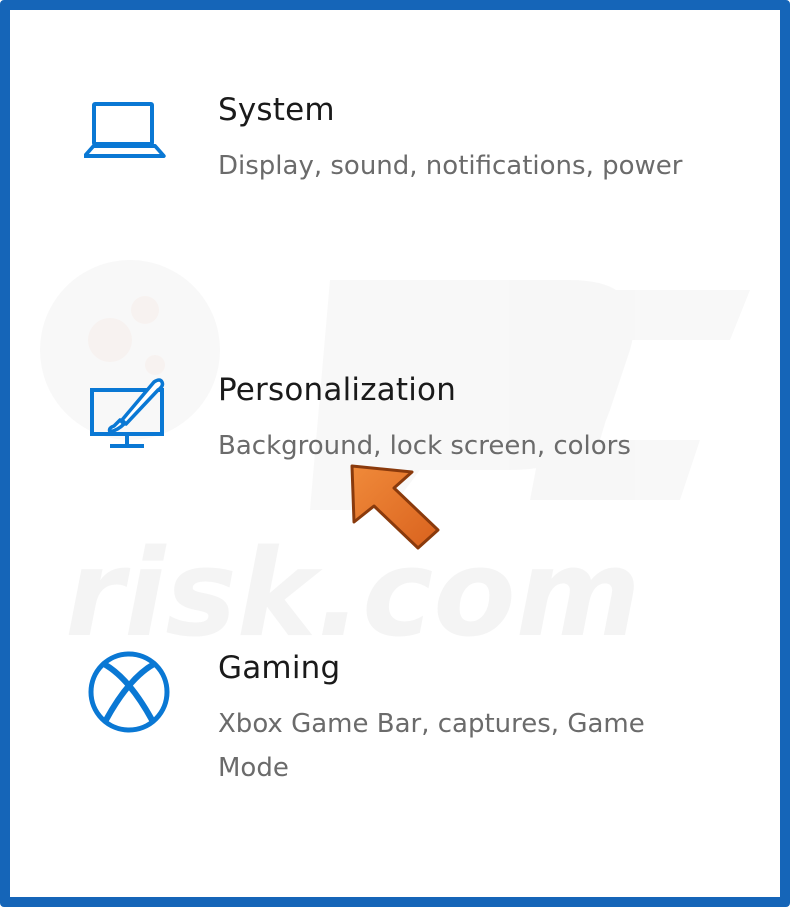  What do you see at coordinates (431, 746) in the screenshot?
I see `settings-tile-gaming-description: Xbox Game Bar, captures, Game Mode` at bounding box center [431, 746].